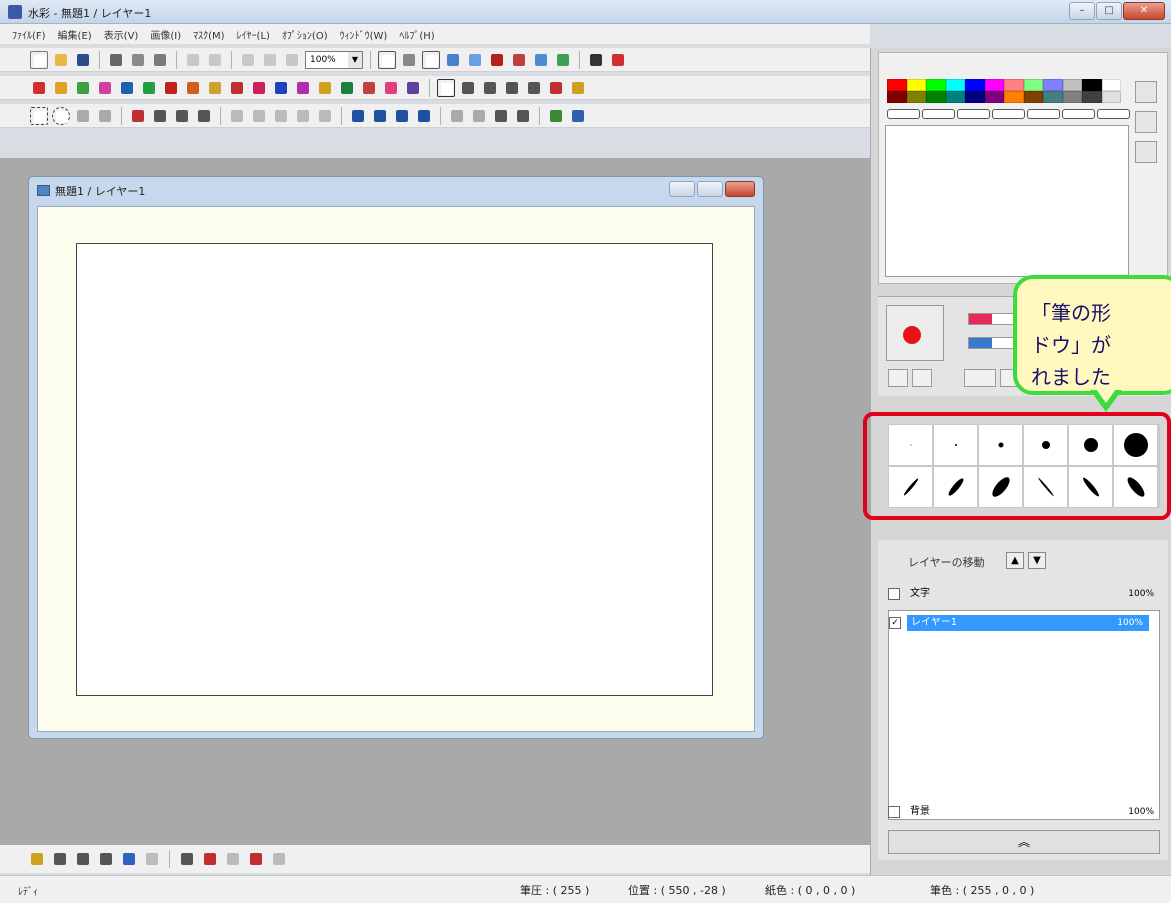  Describe the element at coordinates (83, 60) in the screenshot. I see `save-icon` at that location.